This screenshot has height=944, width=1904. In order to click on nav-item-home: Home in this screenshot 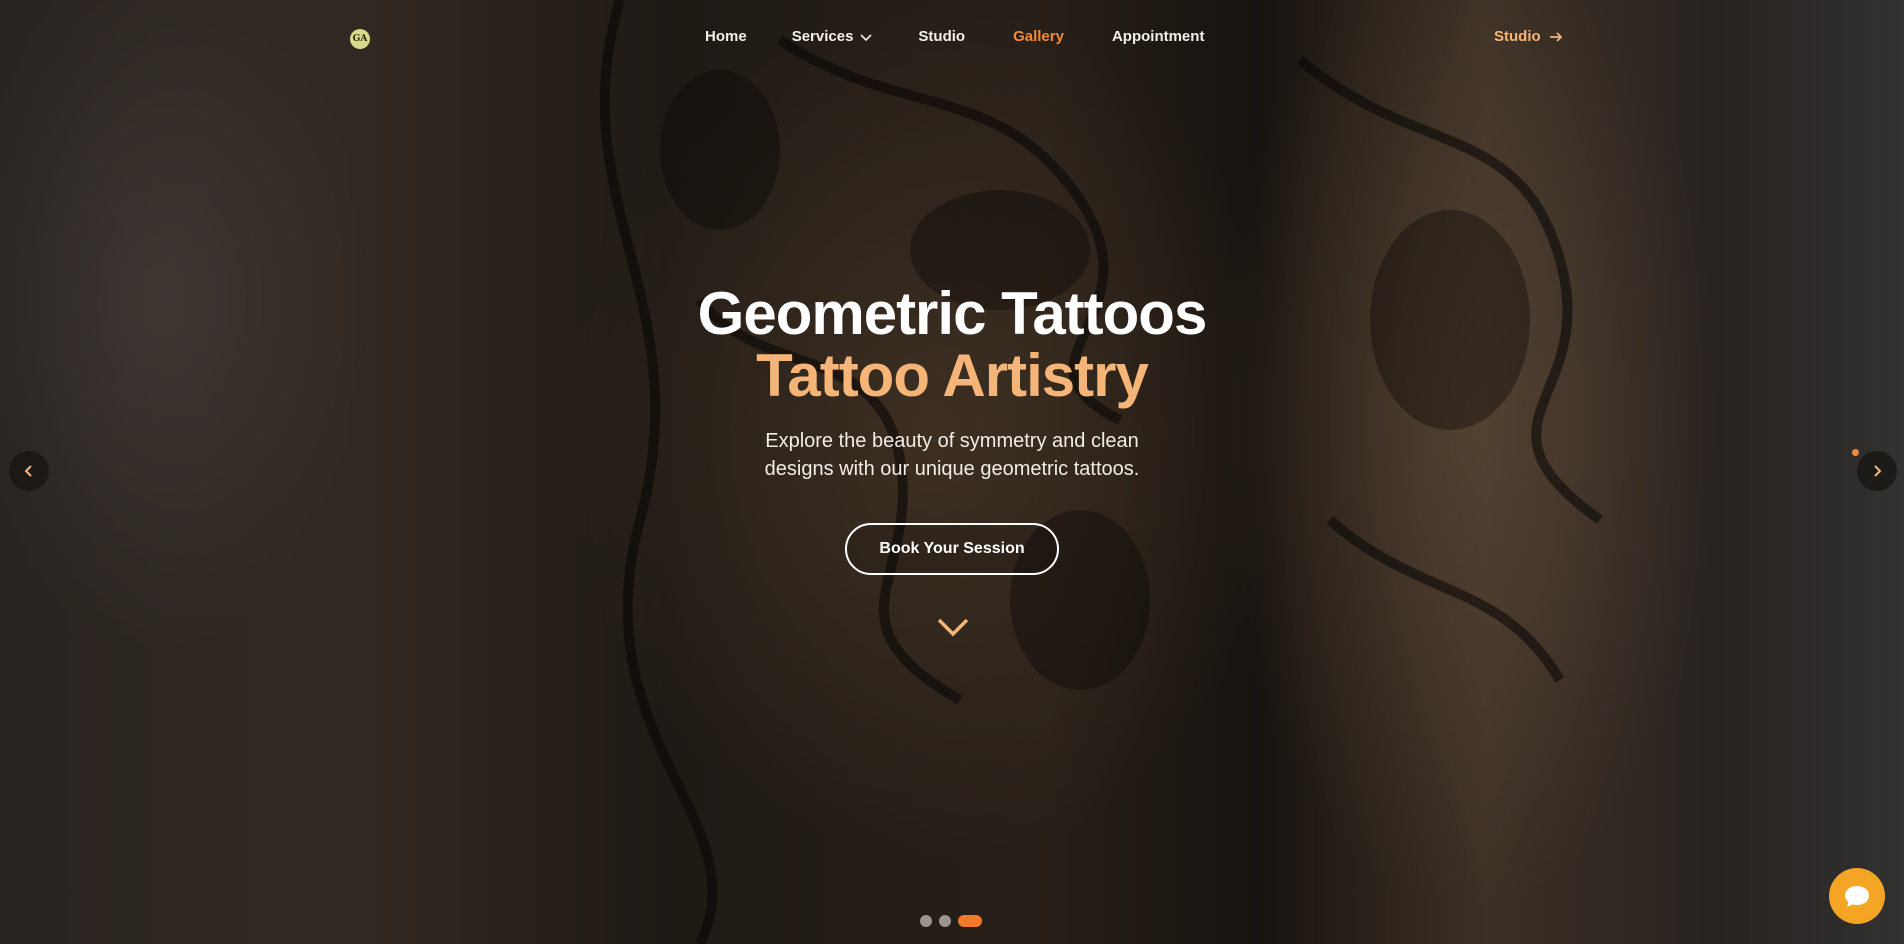, I will do `click(726, 36)`.